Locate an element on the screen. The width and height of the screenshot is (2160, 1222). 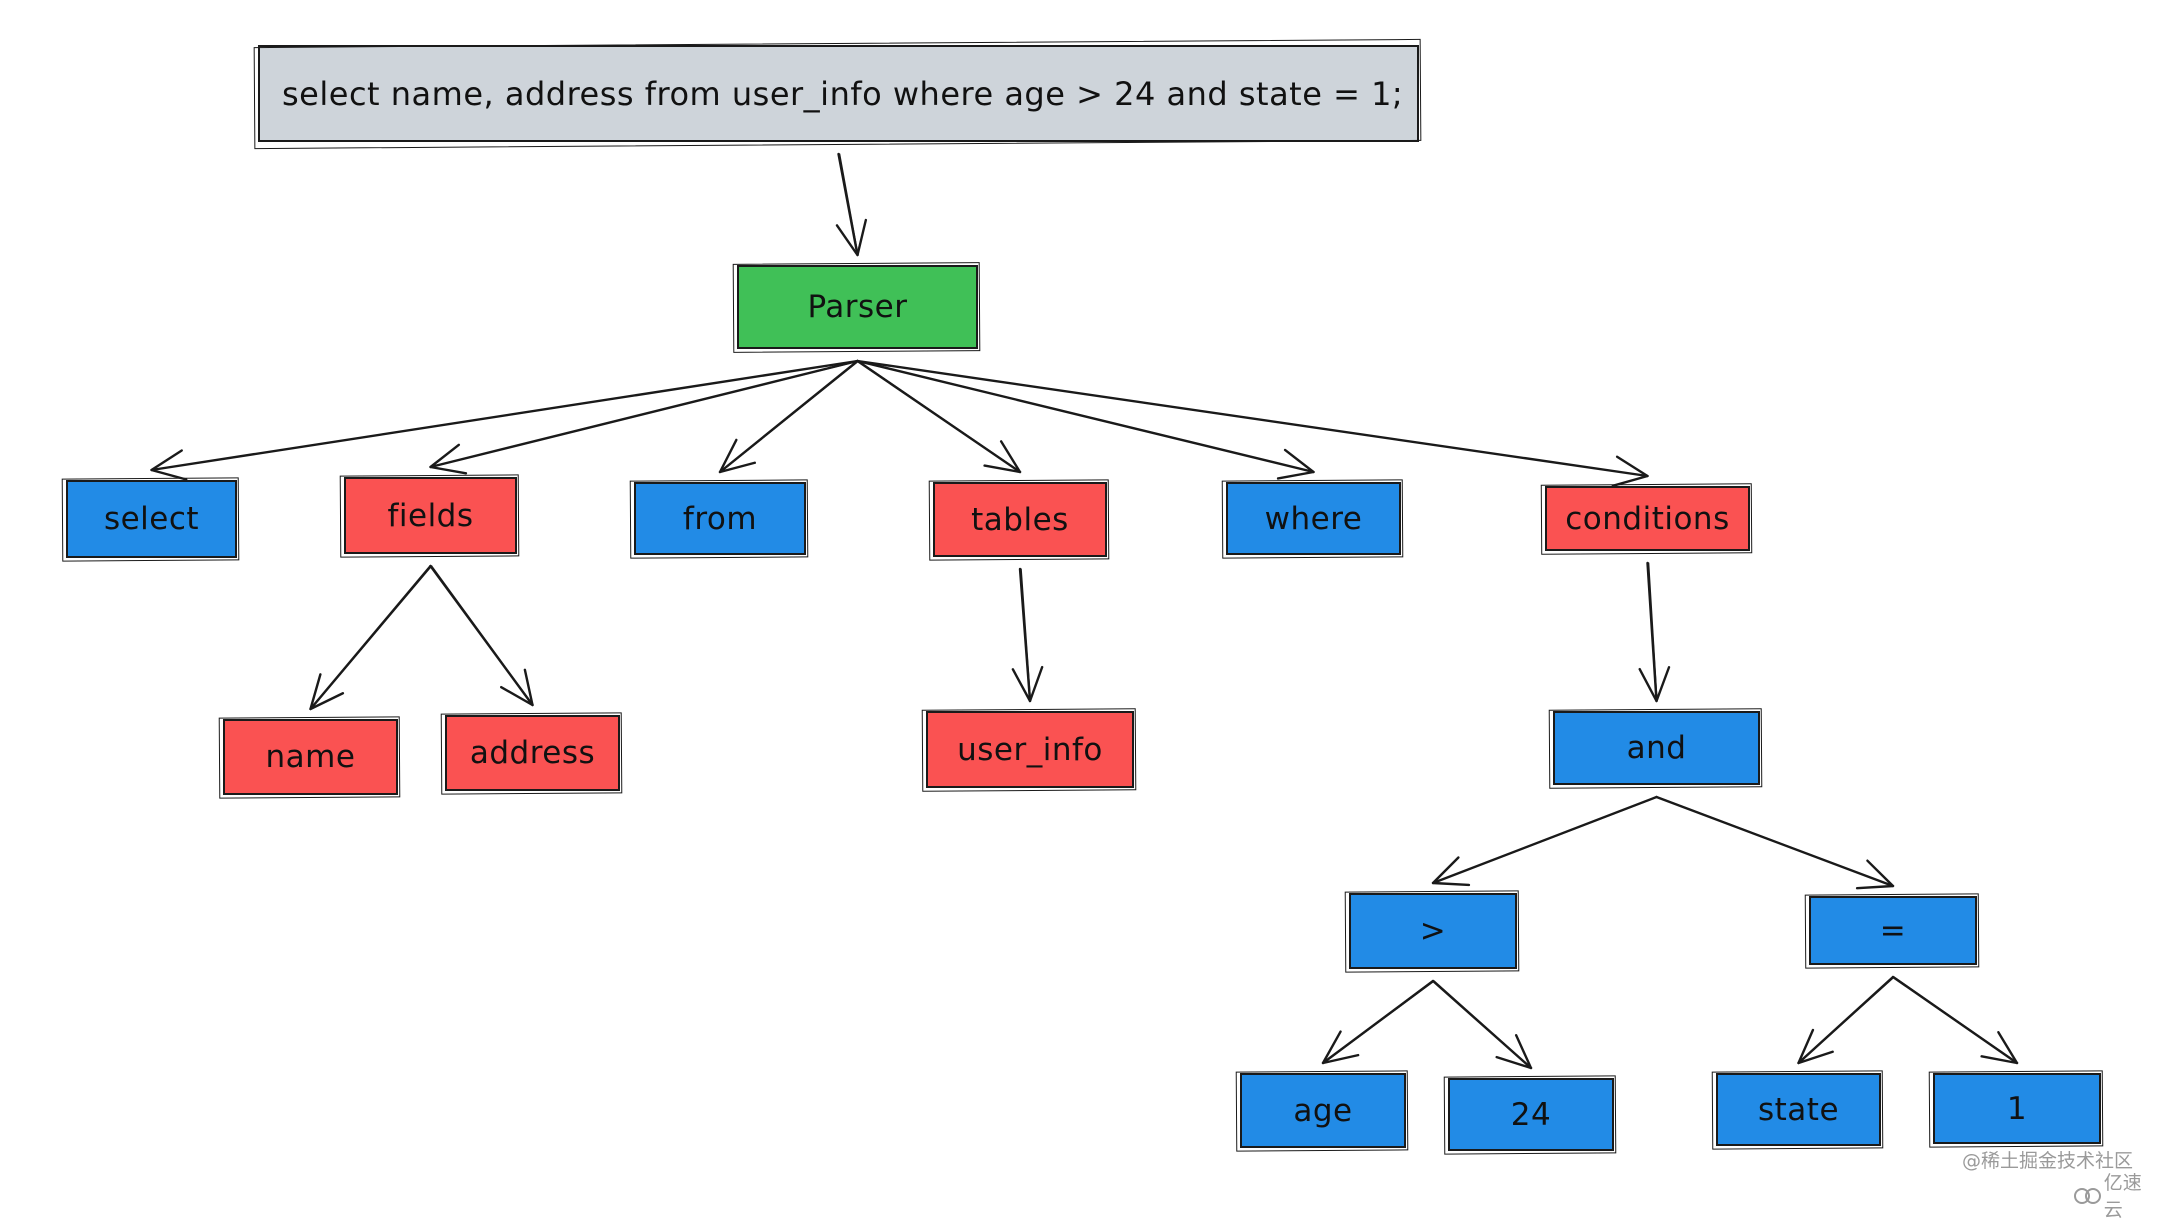
select-label: select is located at coordinates (151, 519).